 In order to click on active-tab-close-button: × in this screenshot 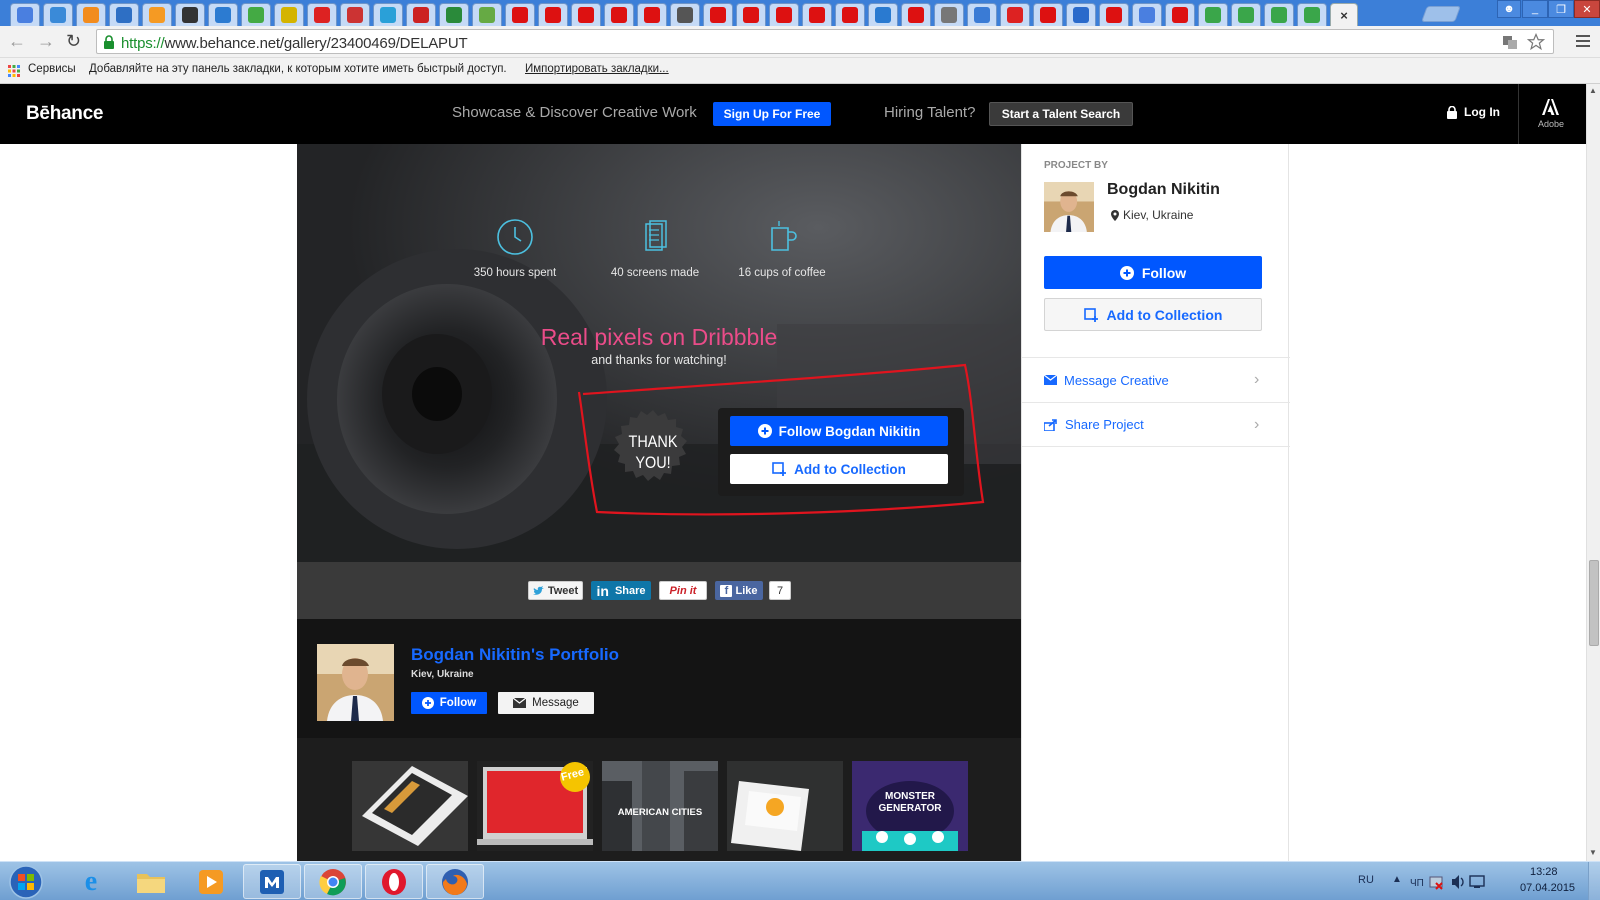, I will do `click(1344, 14)`.